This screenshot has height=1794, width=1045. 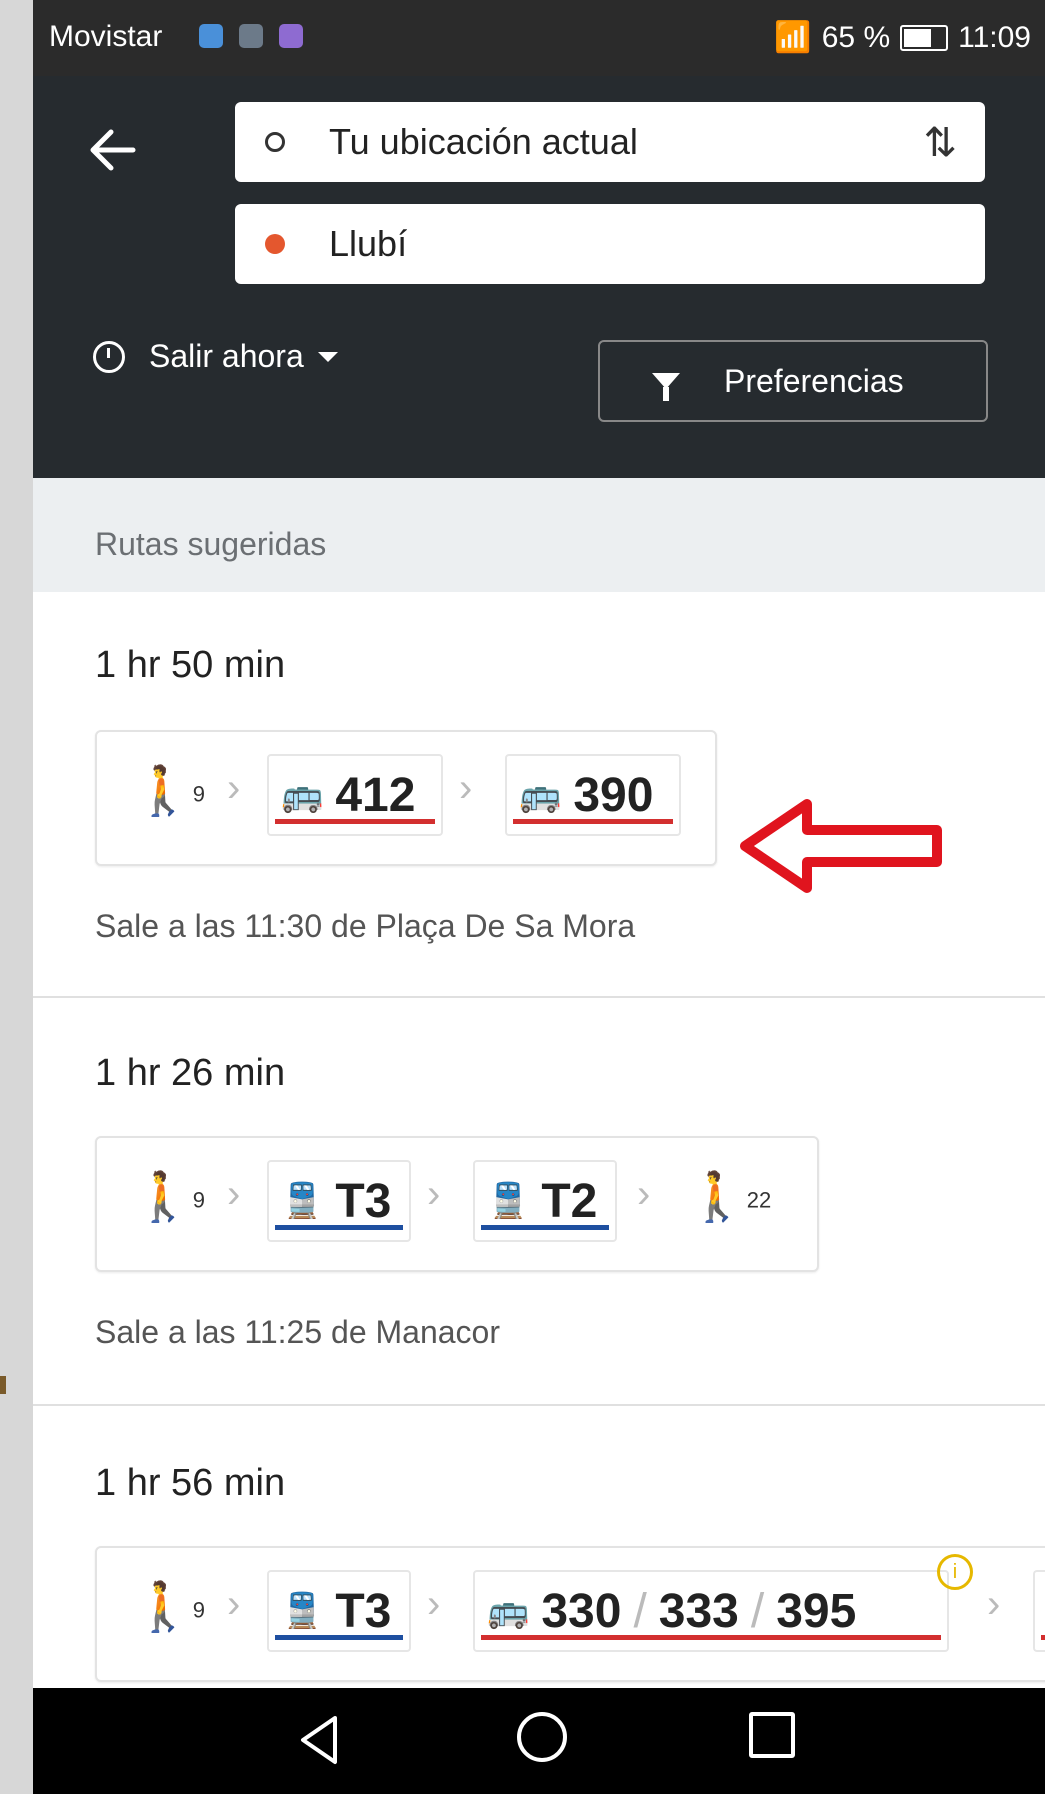 What do you see at coordinates (613, 795) in the screenshot?
I see `bus-line-number: 390` at bounding box center [613, 795].